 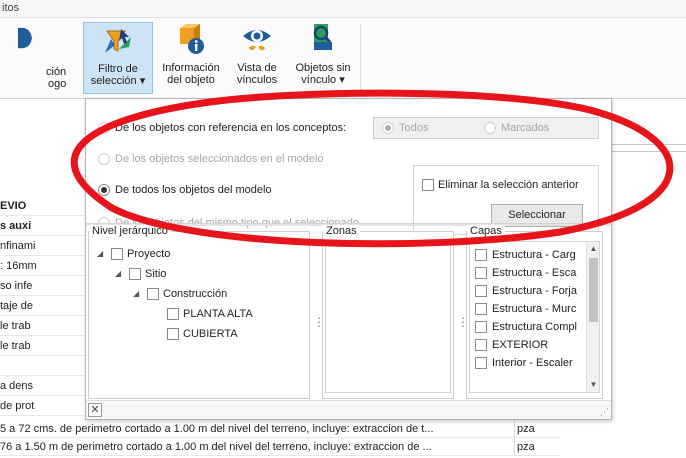 What do you see at coordinates (593, 385) in the screenshot?
I see `scroll-down-icon: ▼` at bounding box center [593, 385].